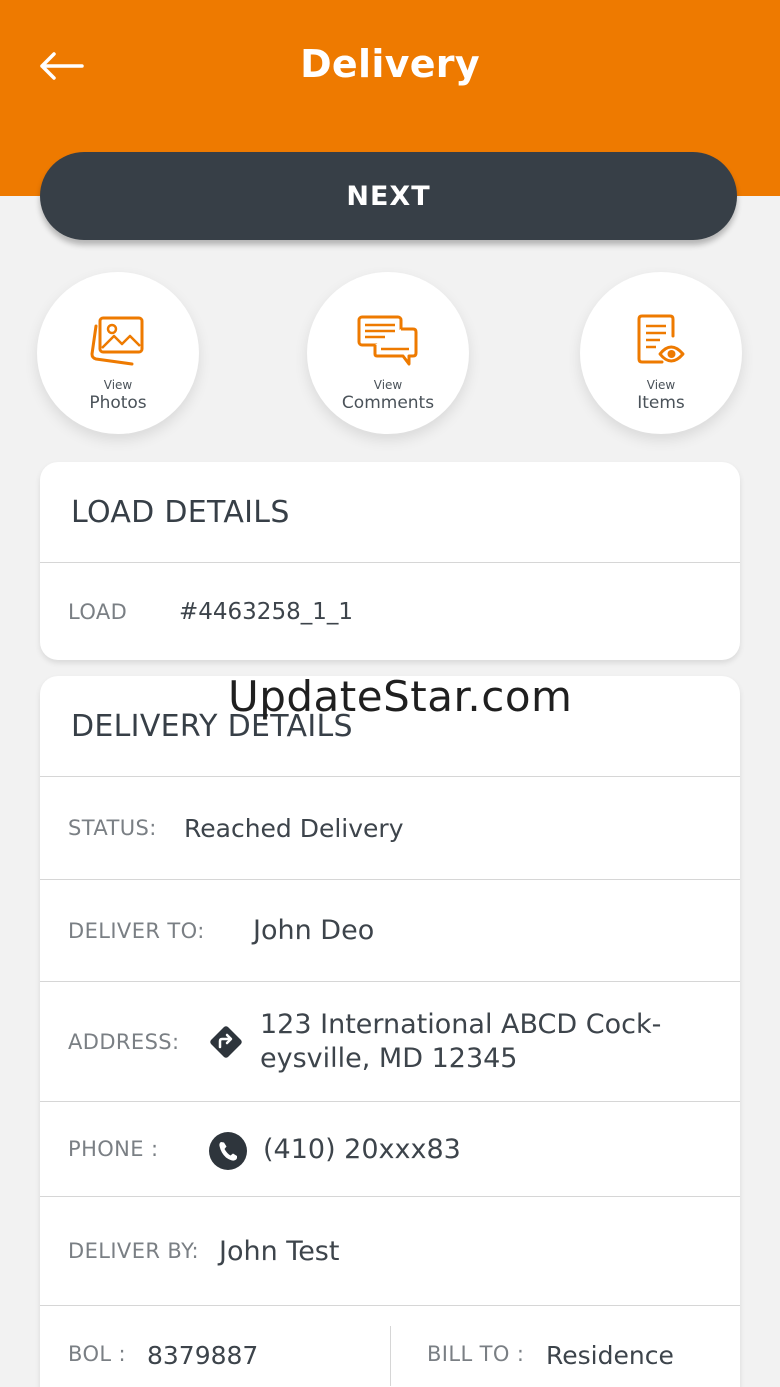  Describe the element at coordinates (661, 339) in the screenshot. I see `items-eye-icon` at that location.